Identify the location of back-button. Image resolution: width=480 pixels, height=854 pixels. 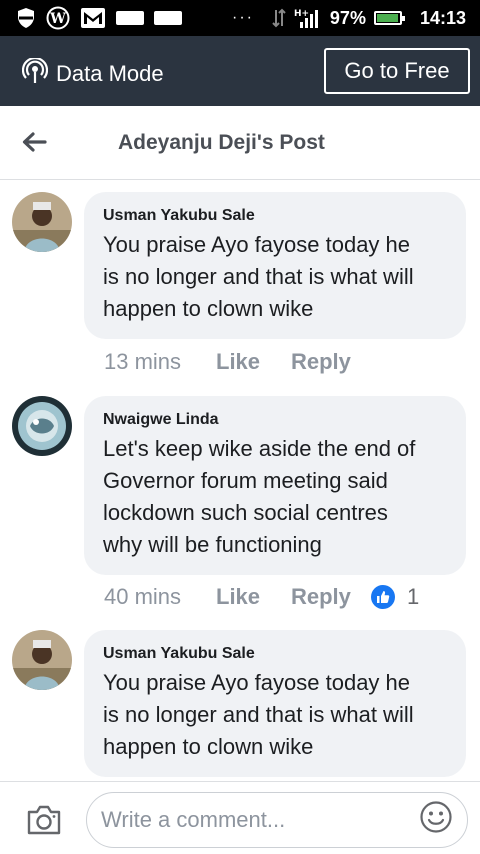
(34, 142).